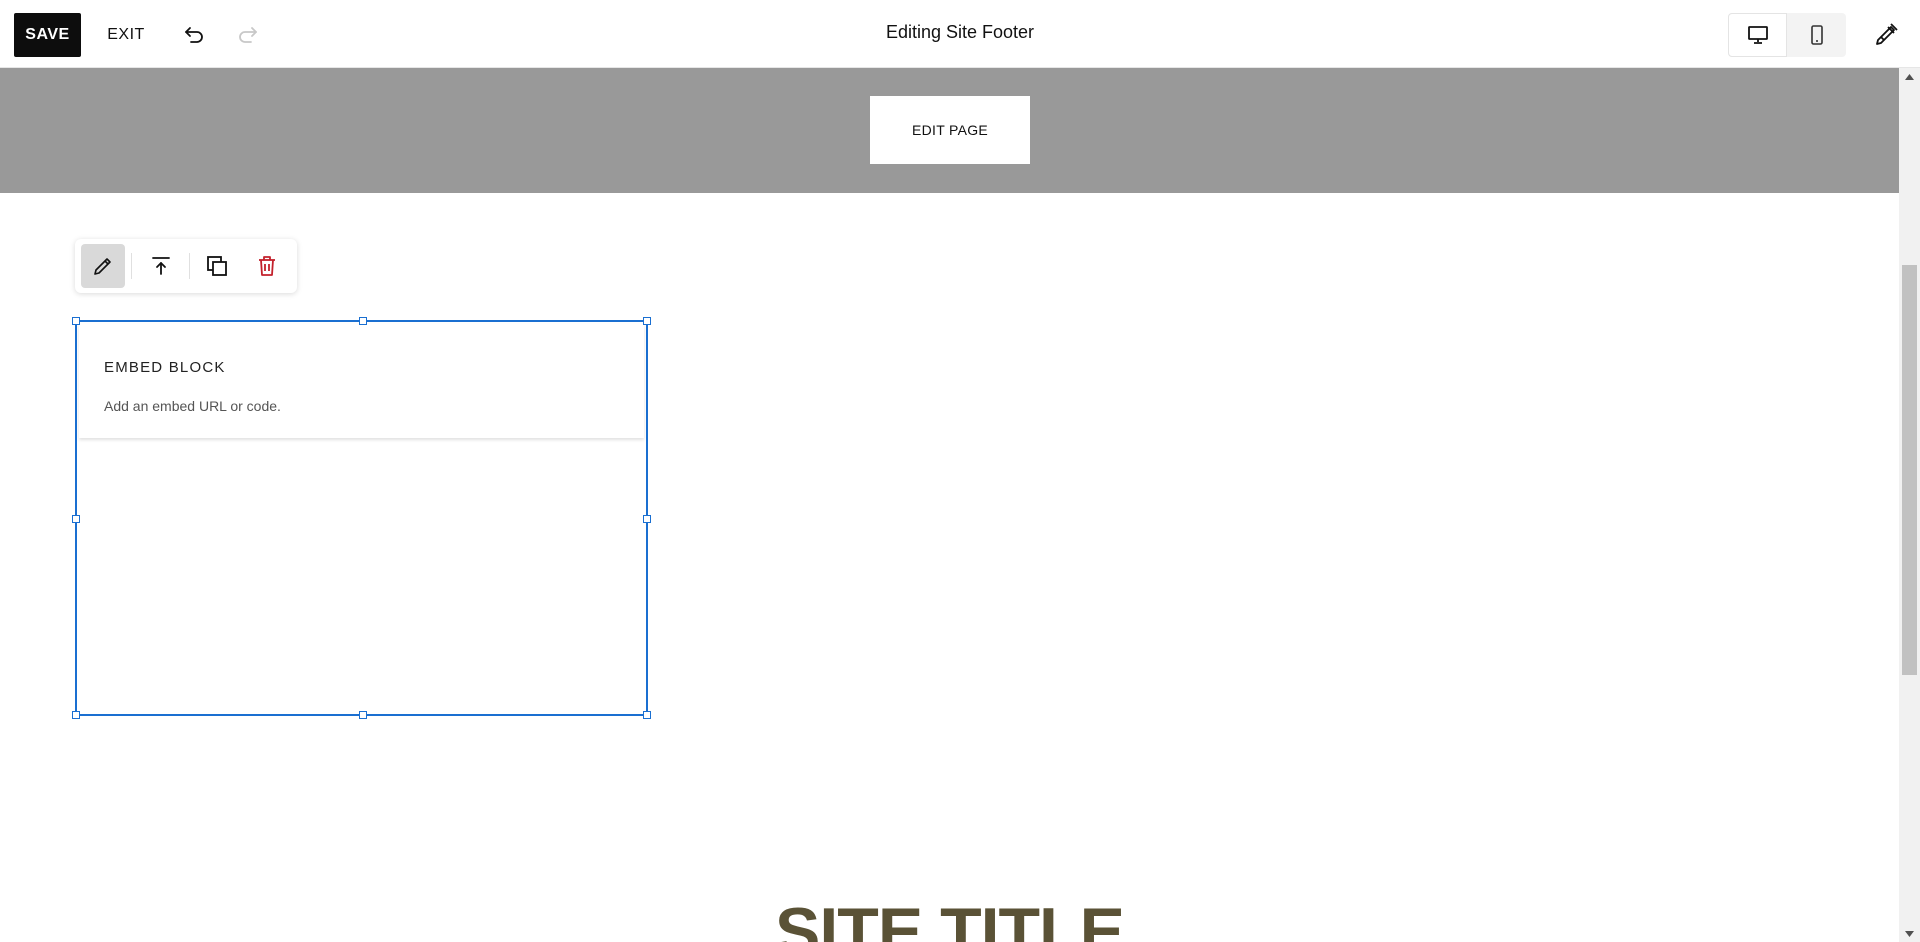 Image resolution: width=1920 pixels, height=942 pixels. I want to click on scroll-up-arrow-icon, so click(1909, 76).